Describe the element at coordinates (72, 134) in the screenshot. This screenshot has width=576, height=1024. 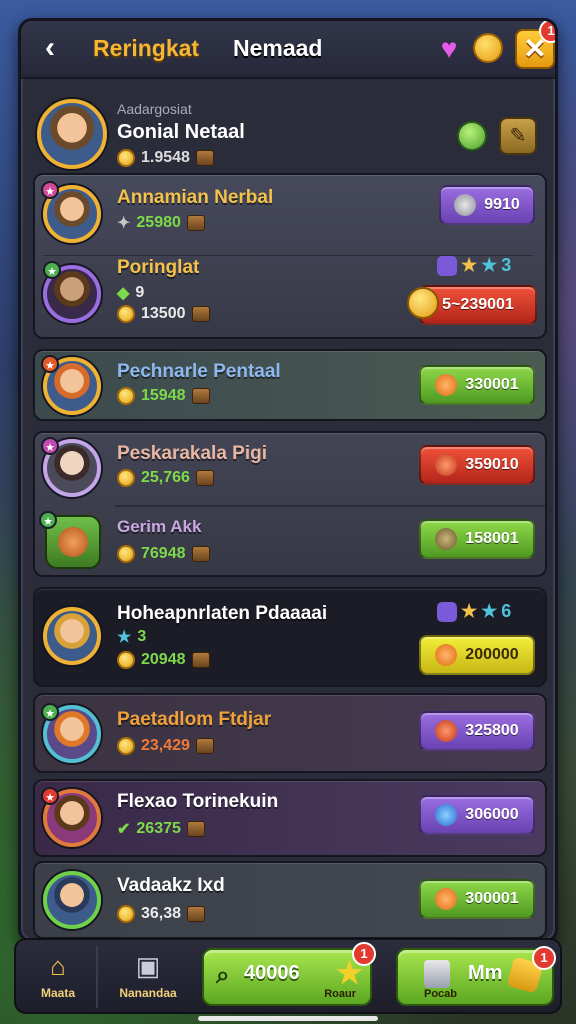
I see `player-avatar` at that location.